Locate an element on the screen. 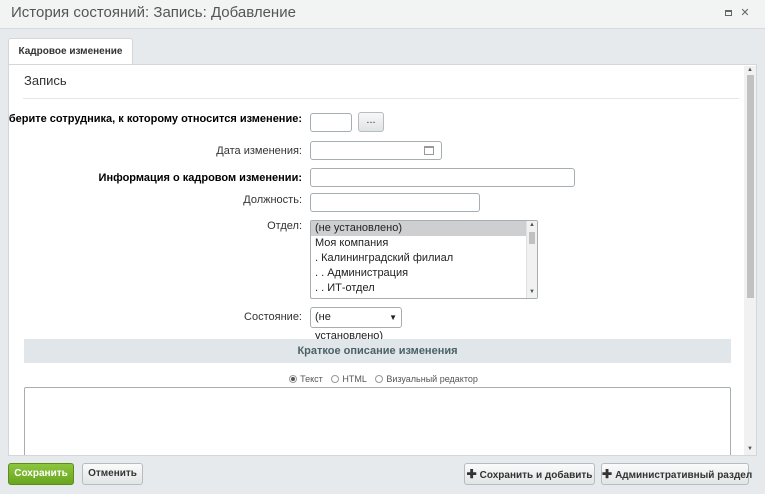 This screenshot has width=765, height=494. radio-label: Визуальный редактор is located at coordinates (432, 379).